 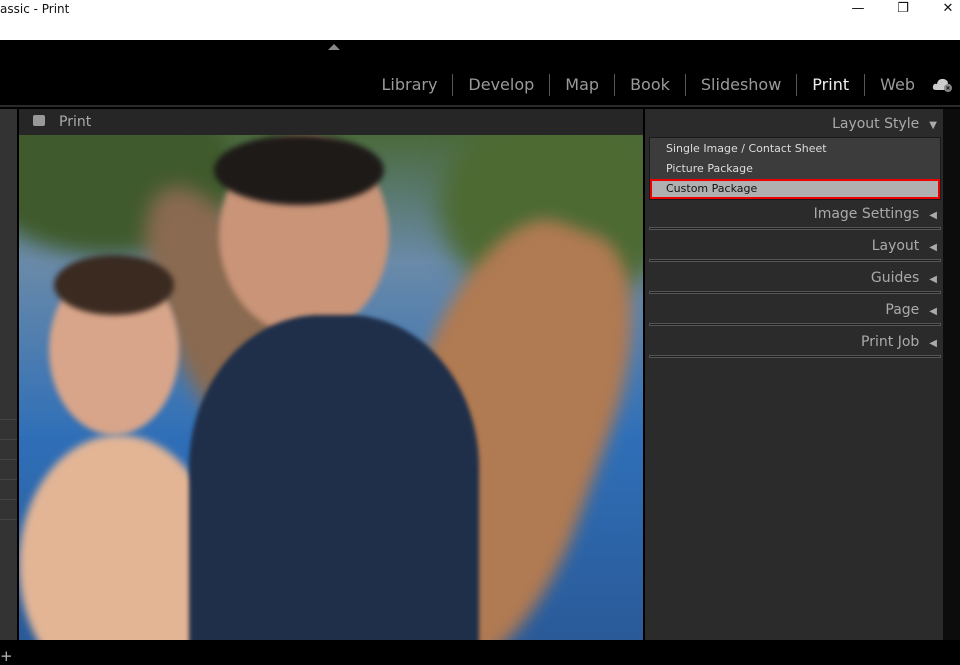 I want to click on page-panel-header: Page ◀, so click(x=911, y=310).